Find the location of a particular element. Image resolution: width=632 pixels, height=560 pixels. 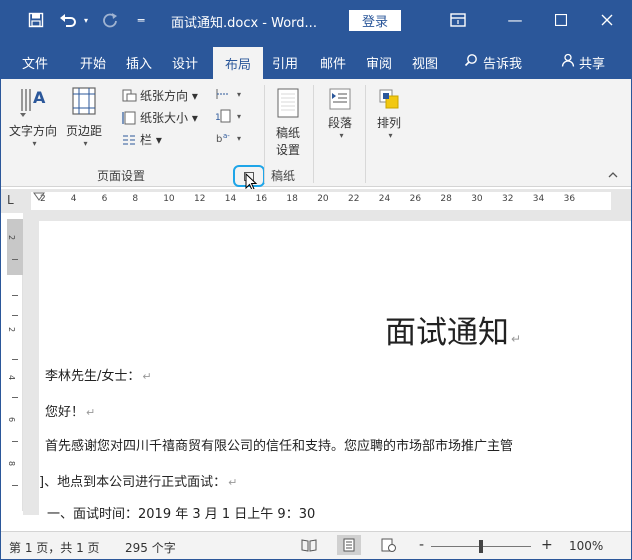

vruler-number: 2 is located at coordinates (12, 237).